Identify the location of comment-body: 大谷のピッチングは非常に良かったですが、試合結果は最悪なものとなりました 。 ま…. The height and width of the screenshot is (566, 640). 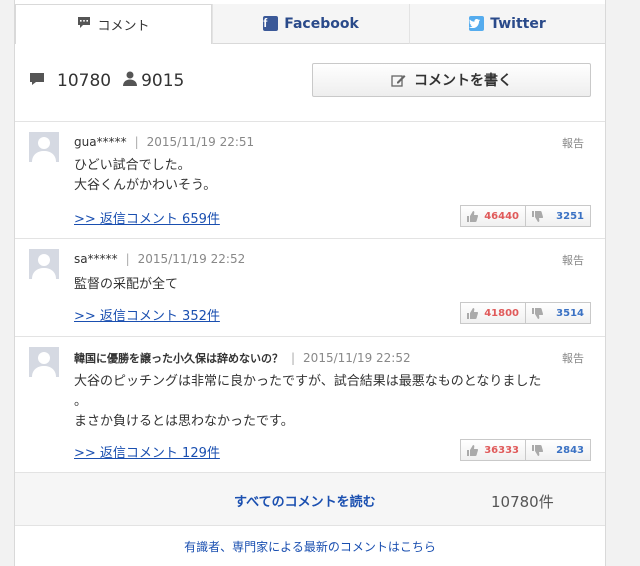
(329, 402).